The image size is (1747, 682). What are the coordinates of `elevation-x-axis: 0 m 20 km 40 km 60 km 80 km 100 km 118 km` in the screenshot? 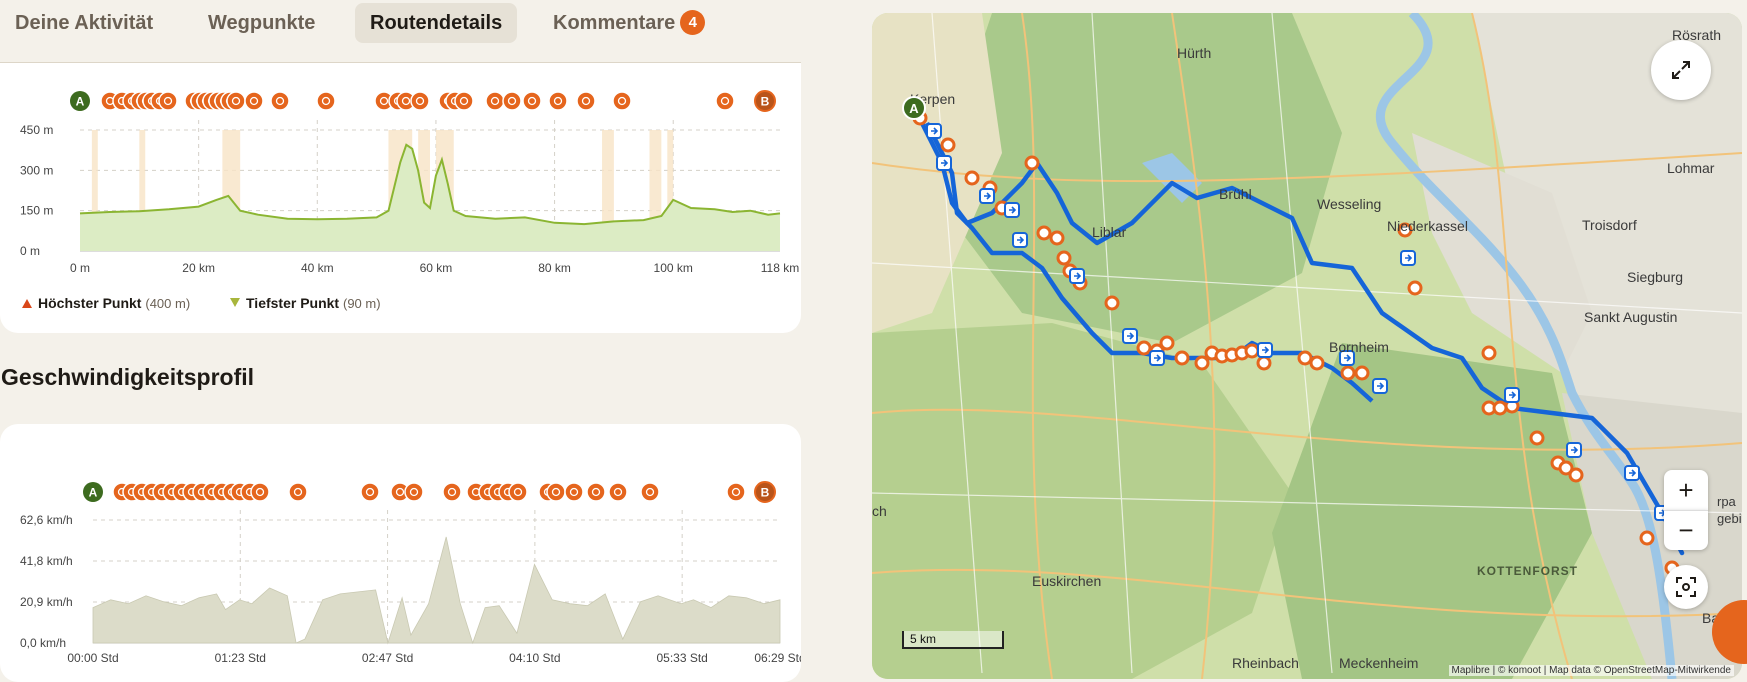 It's located at (434, 268).